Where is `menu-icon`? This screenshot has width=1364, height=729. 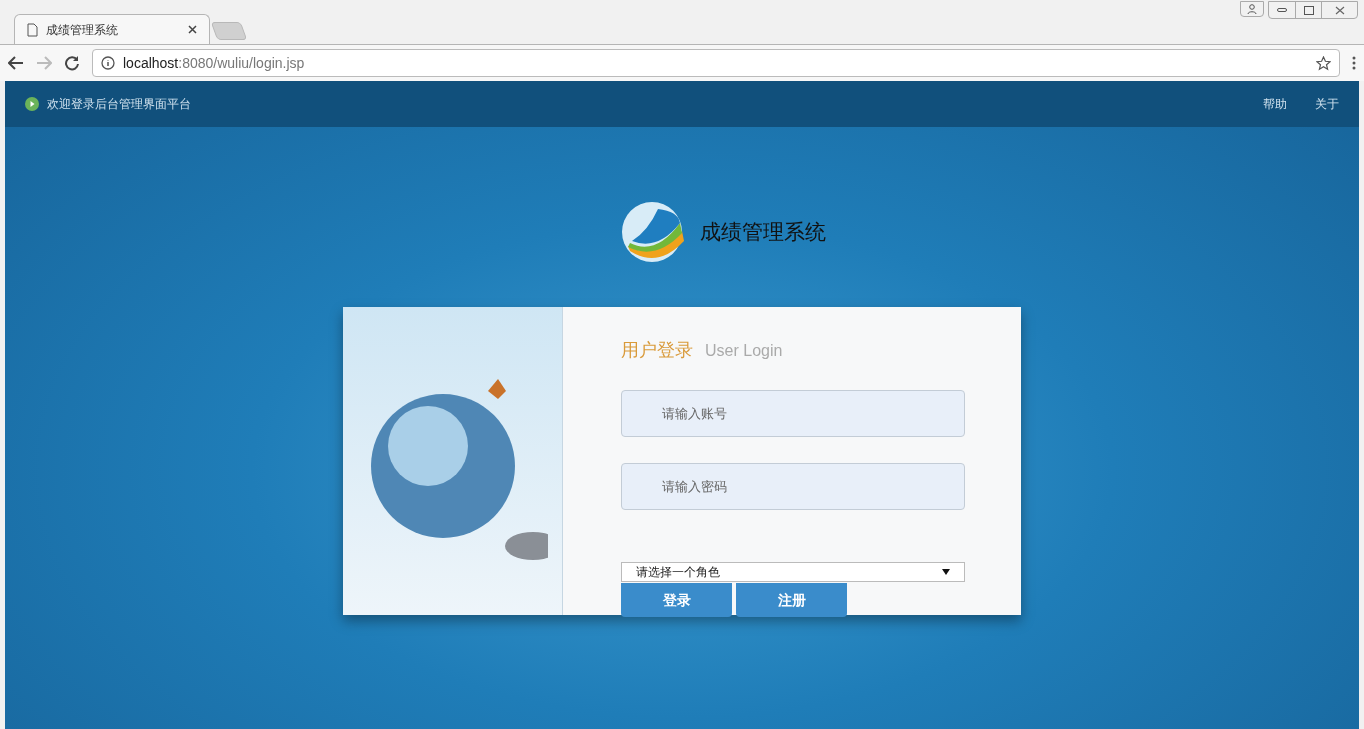
menu-icon is located at coordinates (1354, 63).